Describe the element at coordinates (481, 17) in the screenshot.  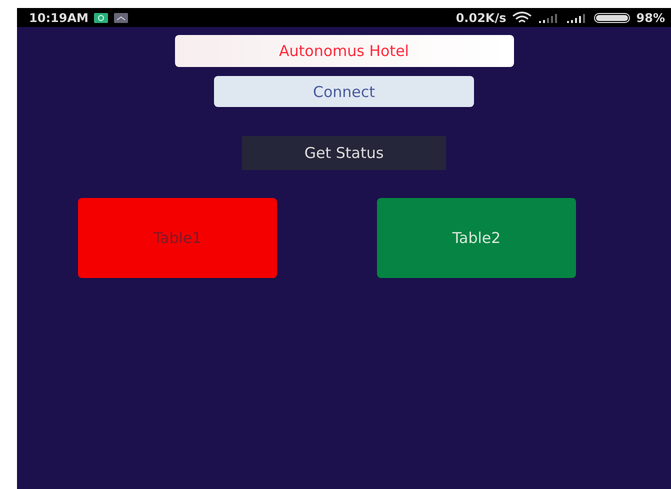
I see `network-speed: 0.02K/s` at that location.